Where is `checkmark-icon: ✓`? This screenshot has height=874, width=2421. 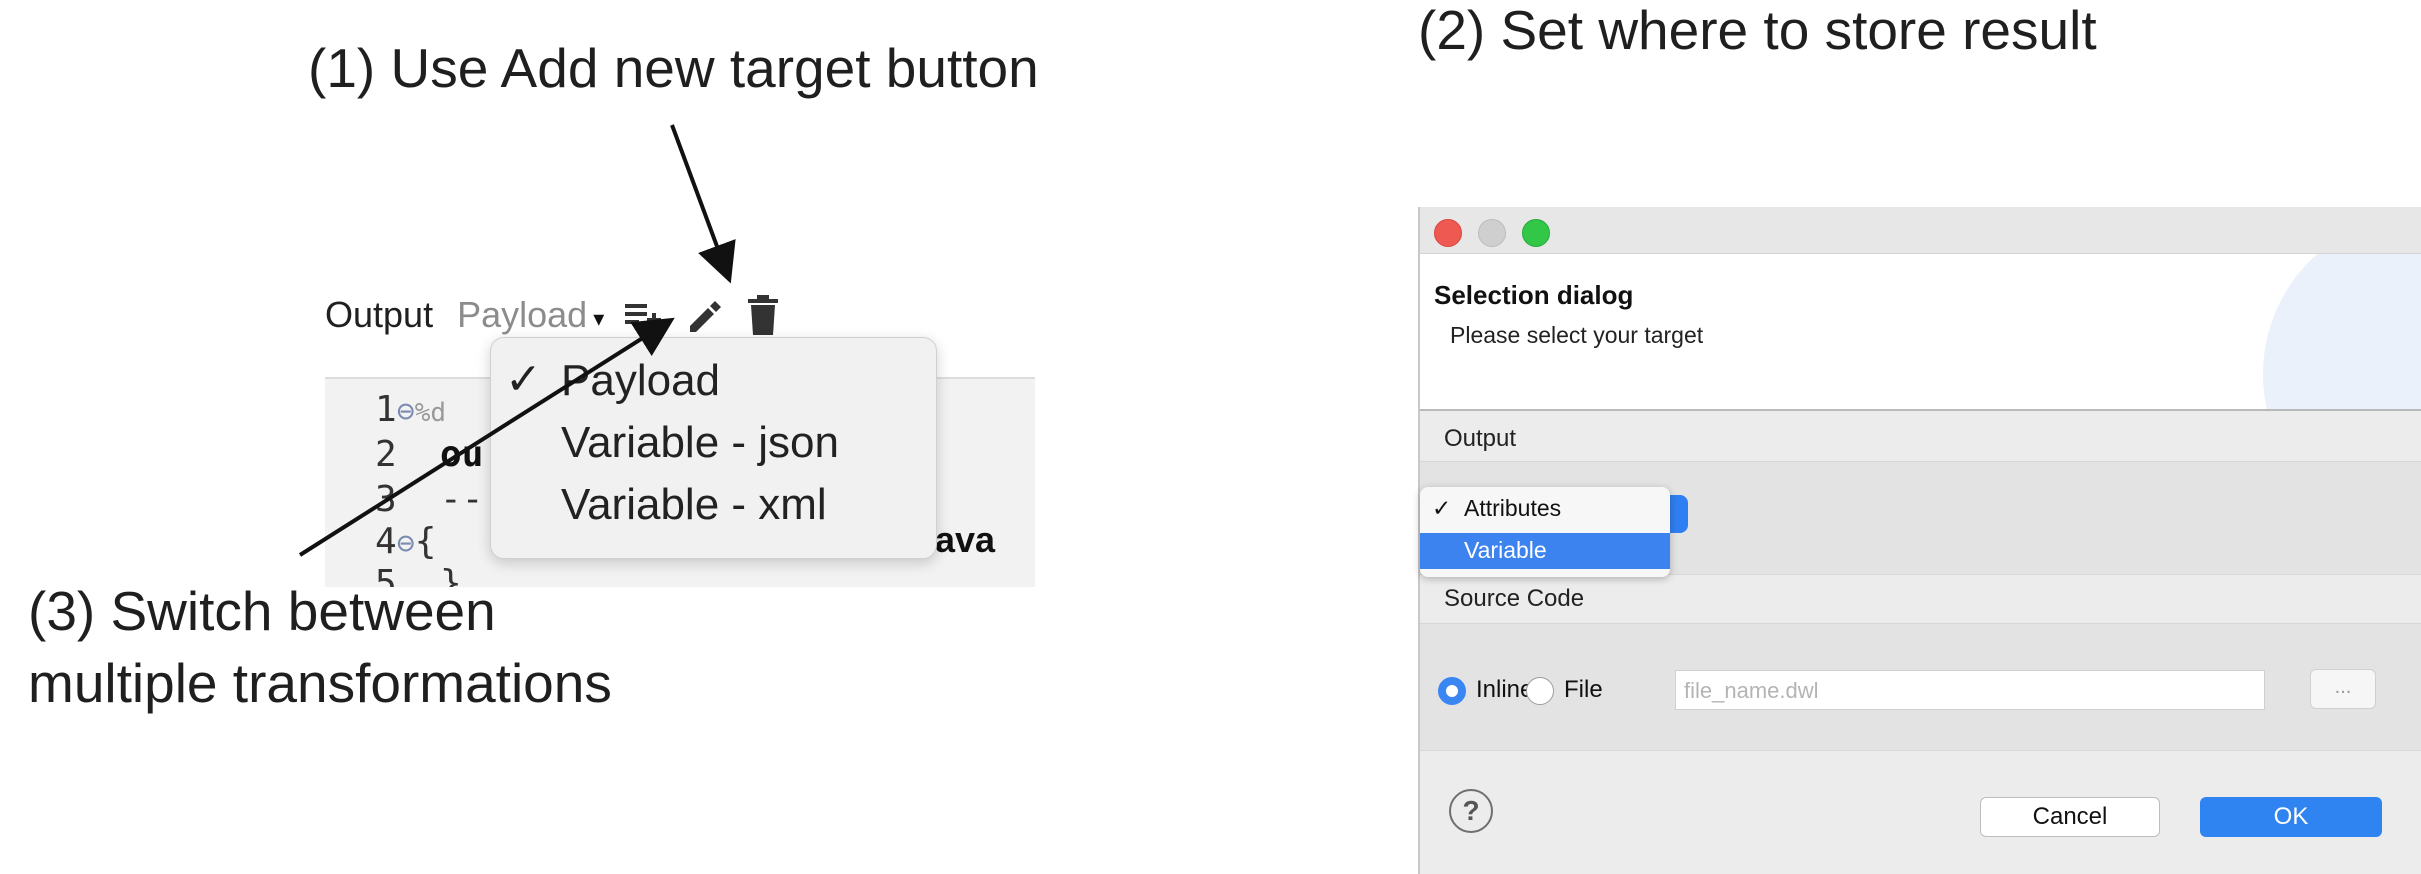 checkmark-icon: ✓ is located at coordinates (1442, 508).